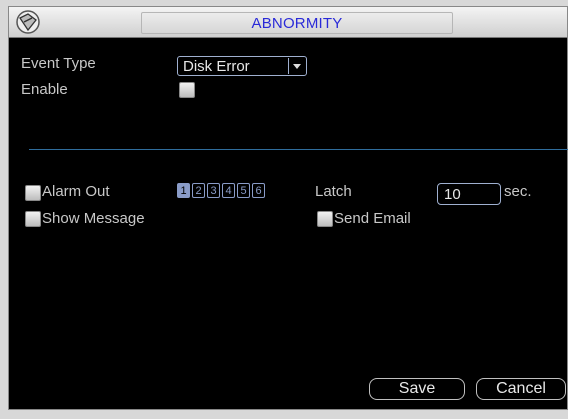 The width and height of the screenshot is (568, 419). I want to click on alarm-channel-1: 1, so click(183, 190).